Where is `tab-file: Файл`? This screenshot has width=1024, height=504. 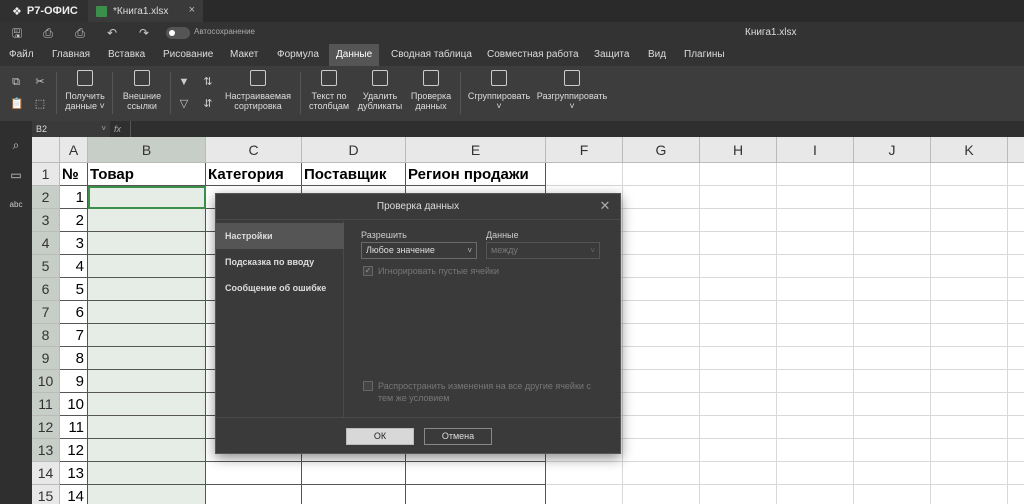
tab-file: Файл is located at coordinates (21, 55).